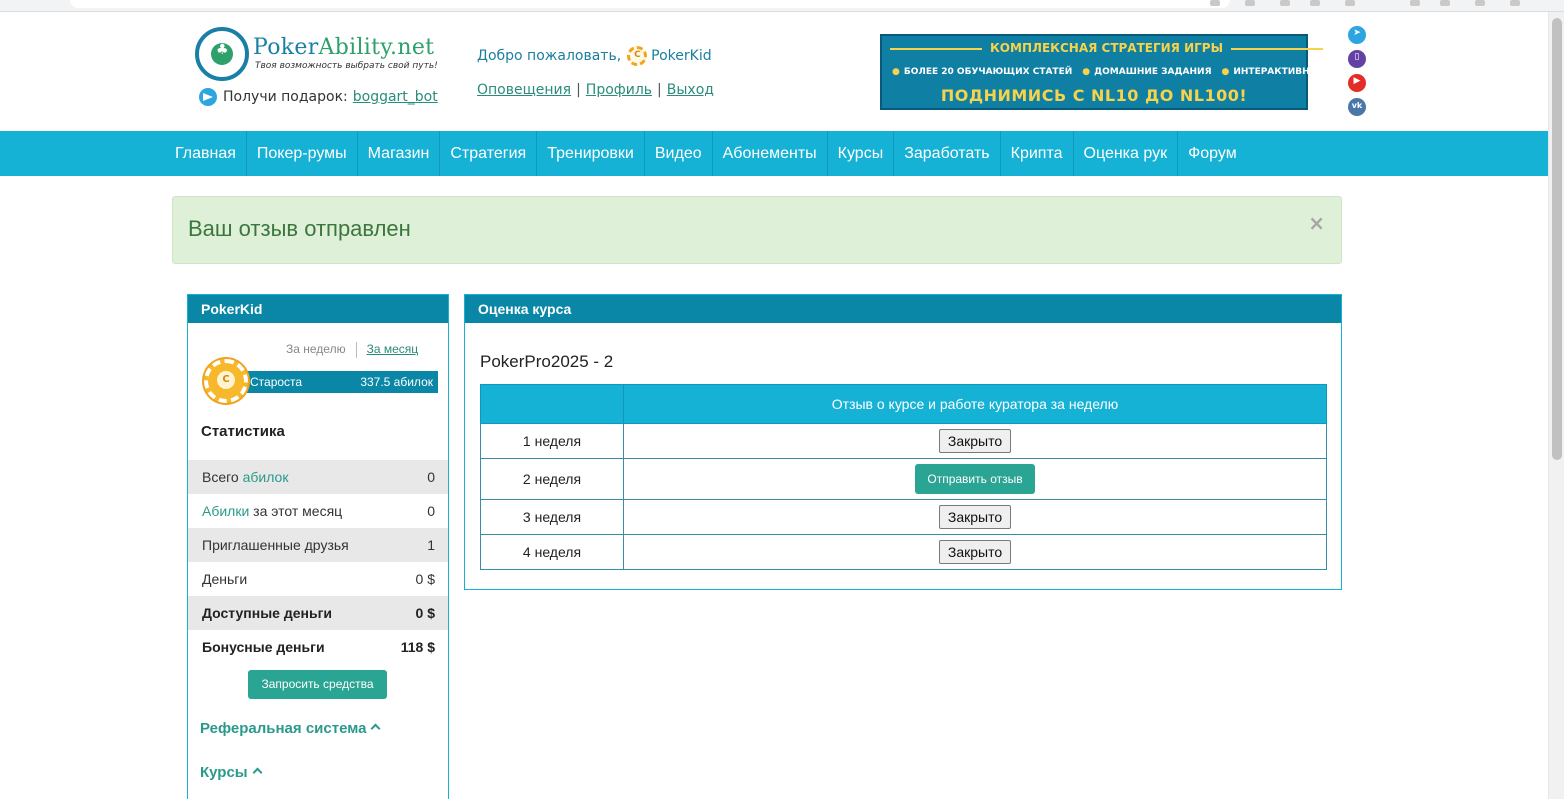  Describe the element at coordinates (276, 382) in the screenshot. I see `rank-name: Староста` at that location.